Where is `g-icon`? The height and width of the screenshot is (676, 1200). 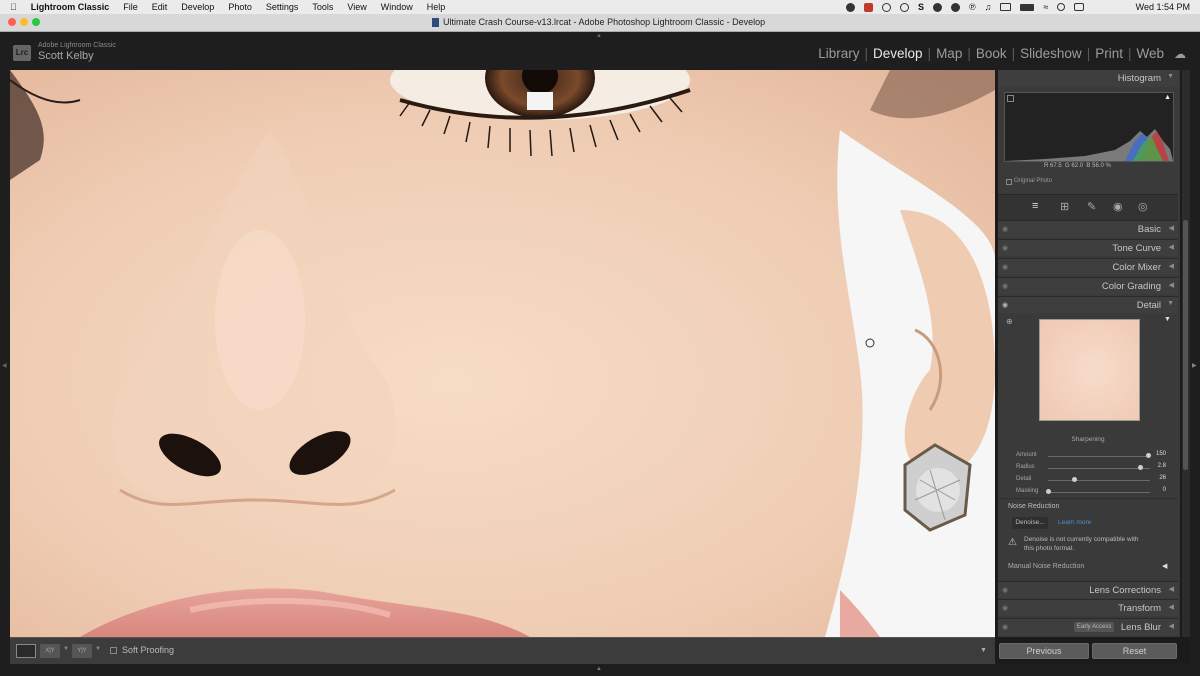
g-icon is located at coordinates (956, 7).